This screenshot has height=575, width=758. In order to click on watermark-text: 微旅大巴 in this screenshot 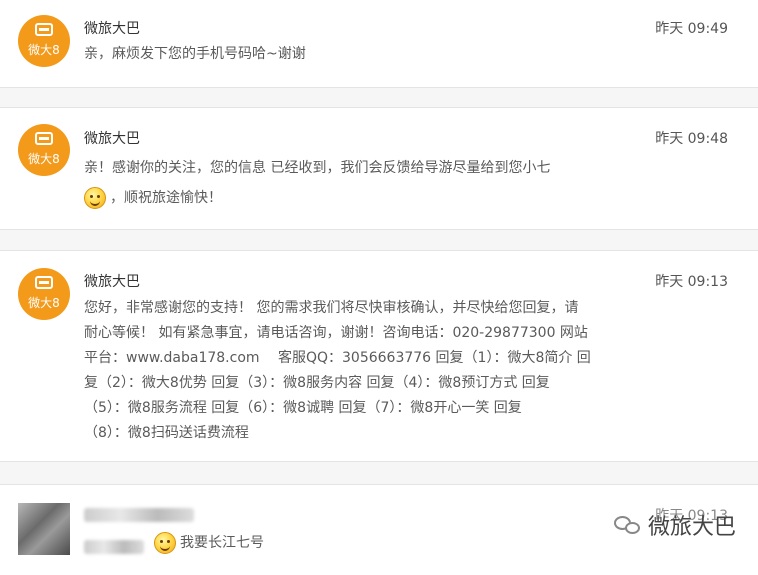, I will do `click(691, 527)`.